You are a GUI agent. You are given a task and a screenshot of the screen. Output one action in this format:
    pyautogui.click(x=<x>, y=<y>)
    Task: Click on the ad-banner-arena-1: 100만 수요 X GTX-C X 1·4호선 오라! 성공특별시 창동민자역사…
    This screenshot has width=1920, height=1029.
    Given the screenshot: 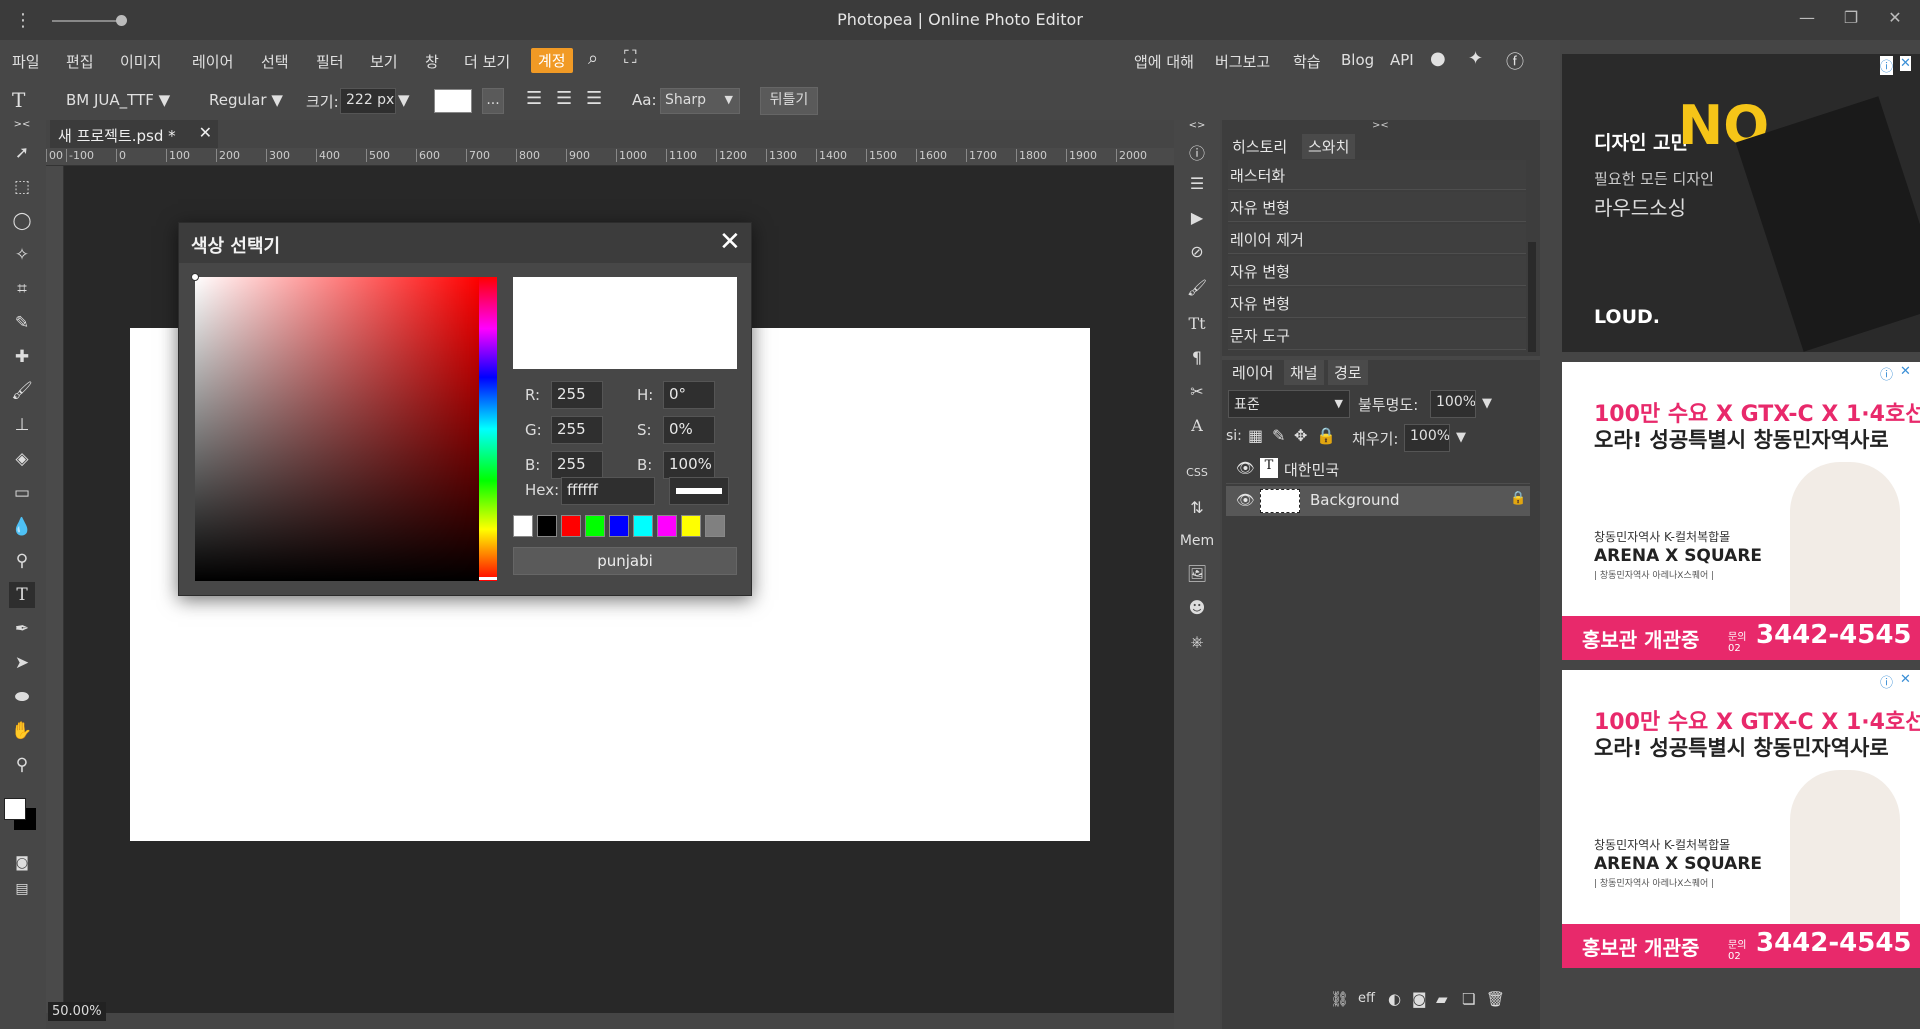 What is the action you would take?
    pyautogui.click(x=1741, y=511)
    